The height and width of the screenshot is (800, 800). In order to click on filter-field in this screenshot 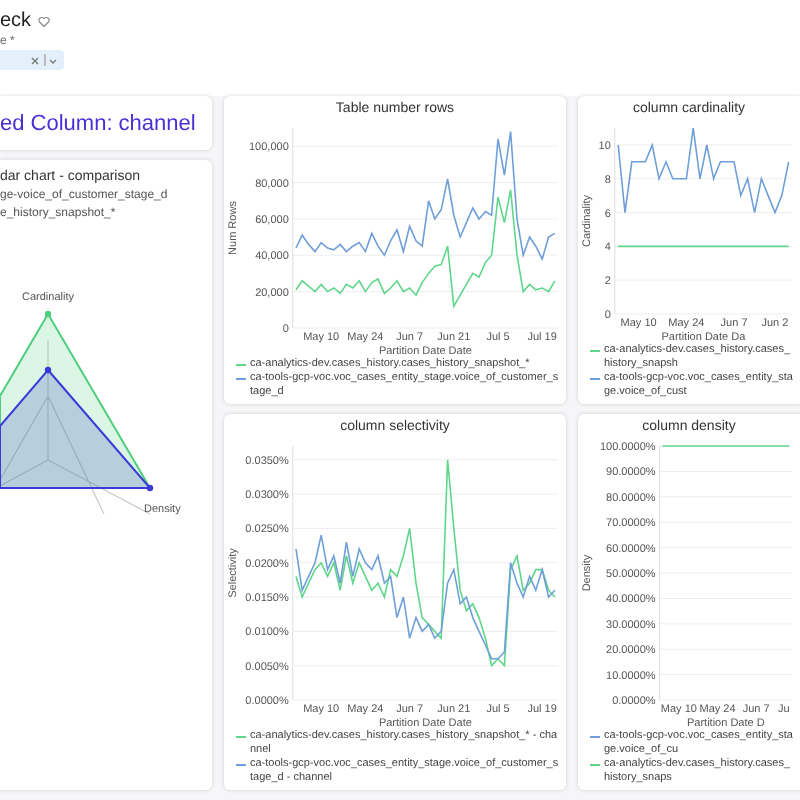, I will do `click(32, 60)`.